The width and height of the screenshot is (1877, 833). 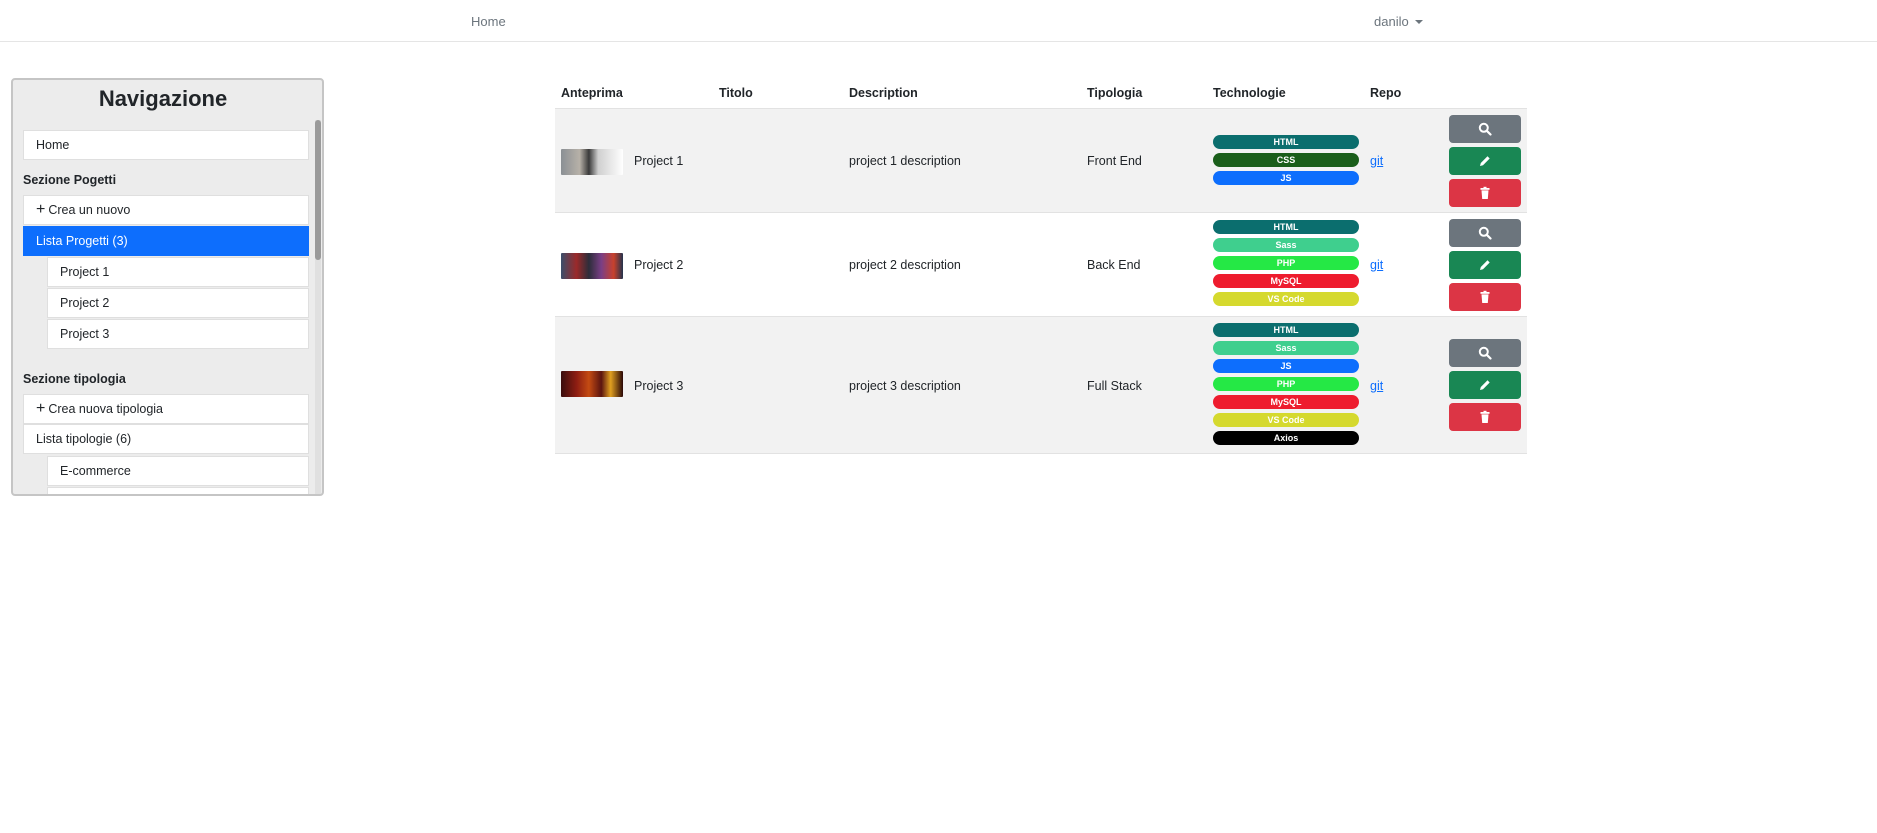 What do you see at coordinates (1114, 265) in the screenshot?
I see `project-type: Back End` at bounding box center [1114, 265].